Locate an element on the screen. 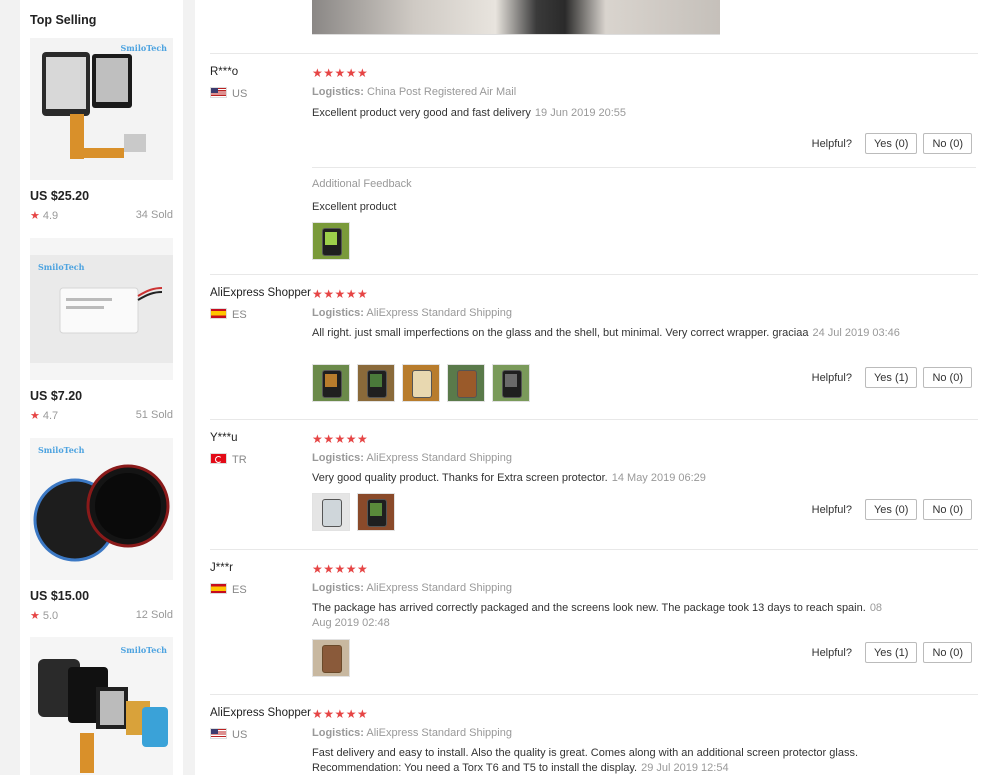 The width and height of the screenshot is (1000, 775). reviewer-name: Y***u is located at coordinates (224, 438).